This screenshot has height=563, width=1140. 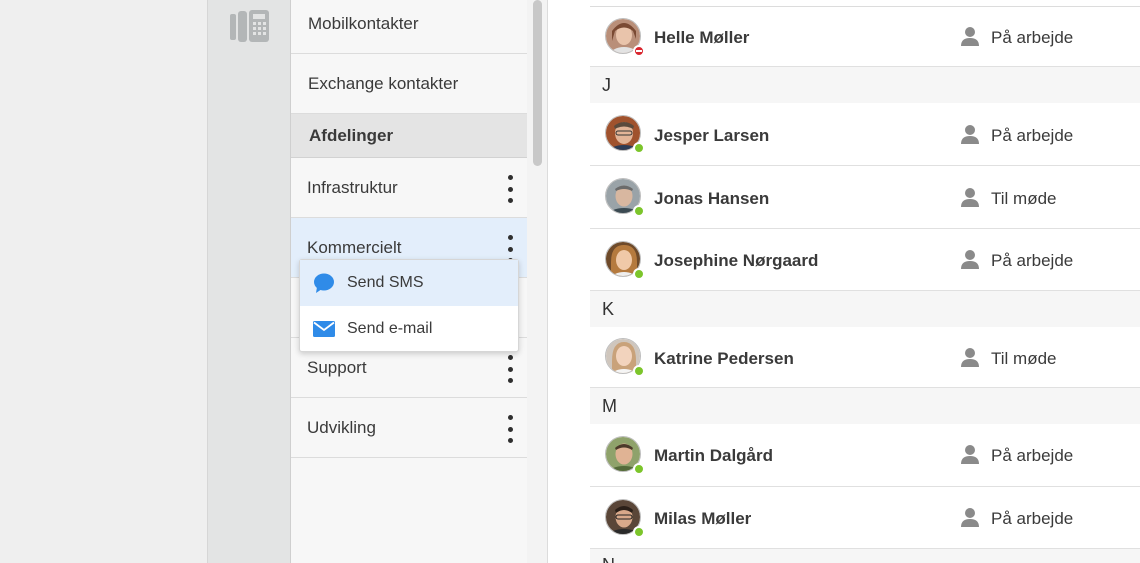 I want to click on menu-item-label: Send SMS, so click(x=385, y=282).